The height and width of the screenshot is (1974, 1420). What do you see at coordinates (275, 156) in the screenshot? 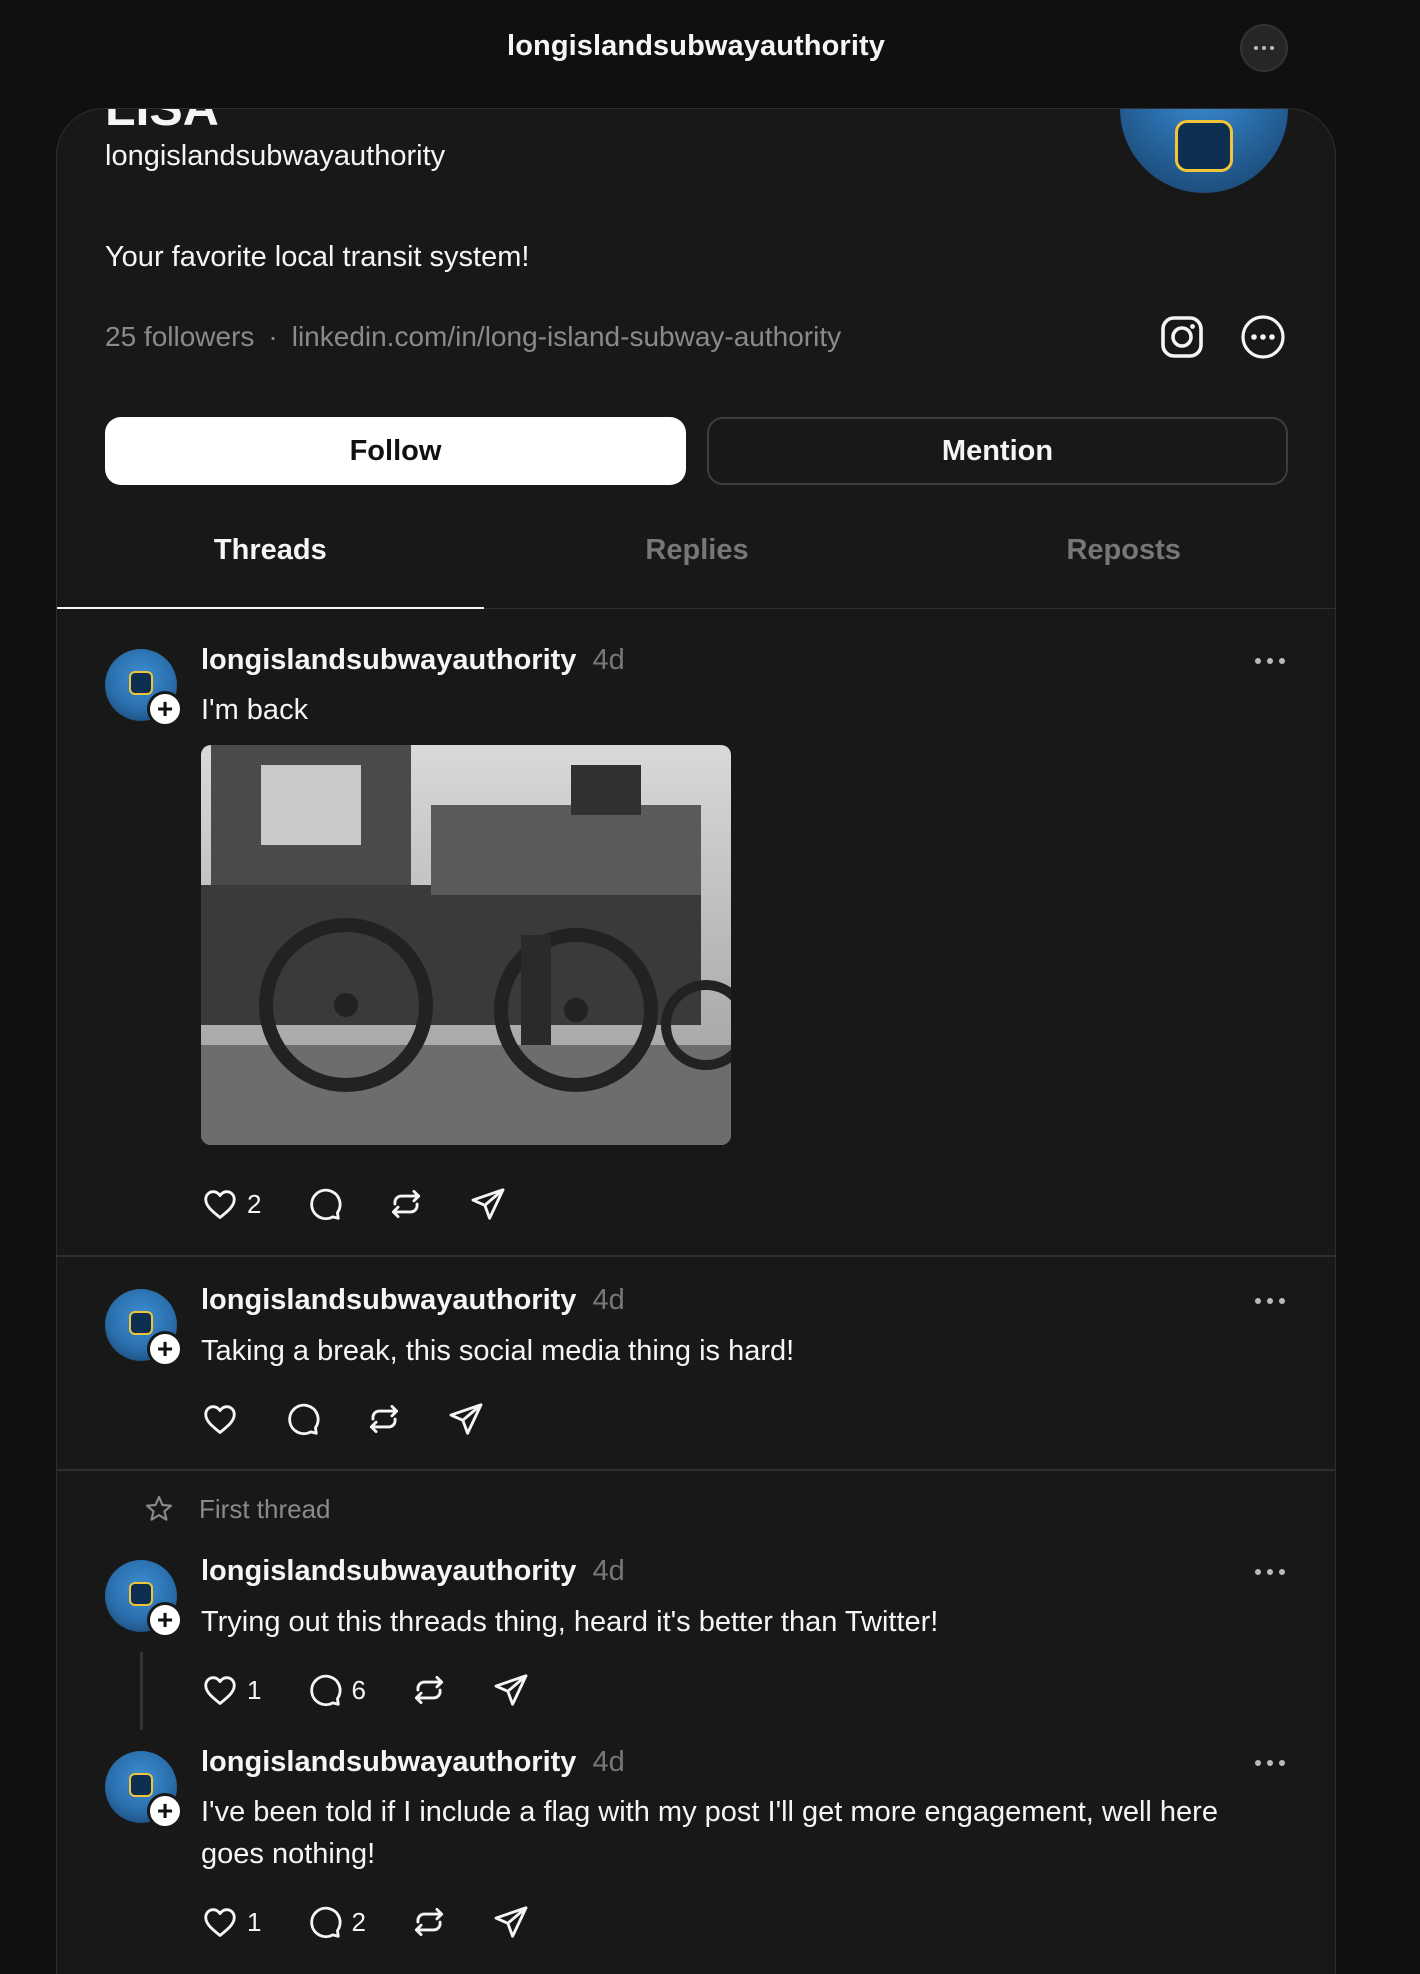
I see `profile-handle: longislandsubwayauthority` at bounding box center [275, 156].